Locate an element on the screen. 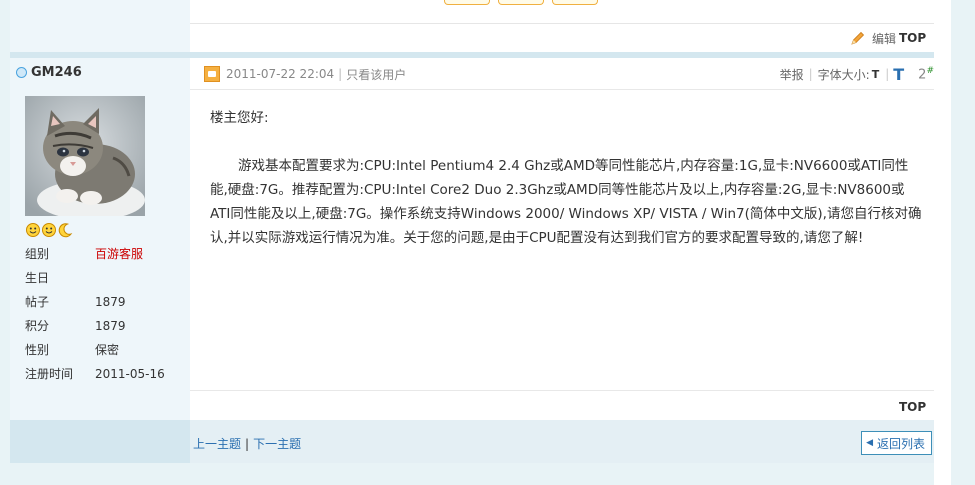  back-to-list-button: ◀ 返回列表 is located at coordinates (896, 443).